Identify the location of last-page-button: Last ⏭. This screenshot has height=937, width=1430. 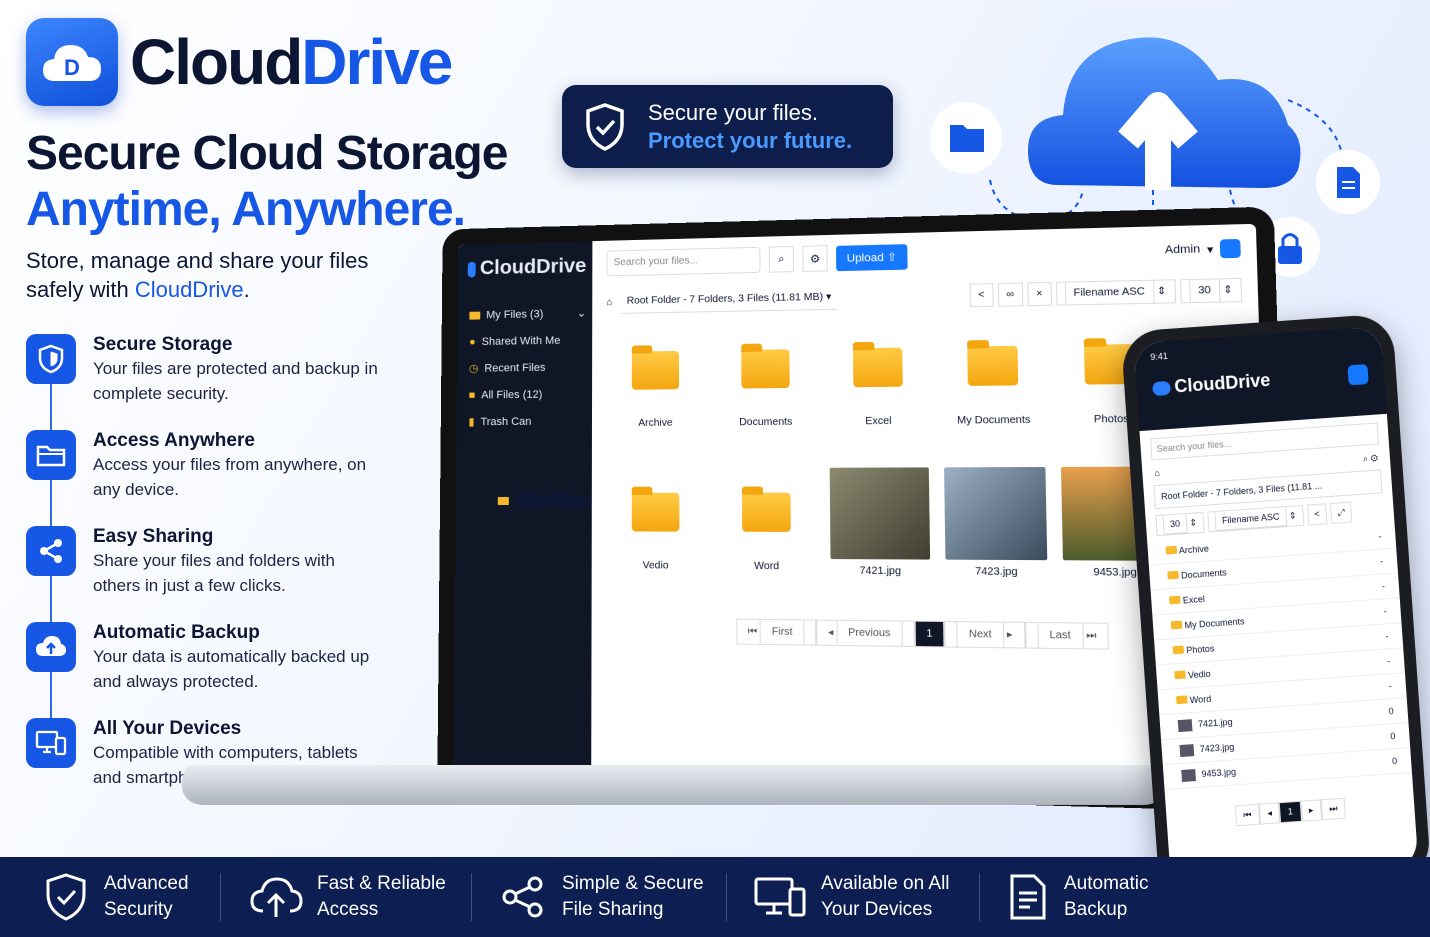
(1067, 635).